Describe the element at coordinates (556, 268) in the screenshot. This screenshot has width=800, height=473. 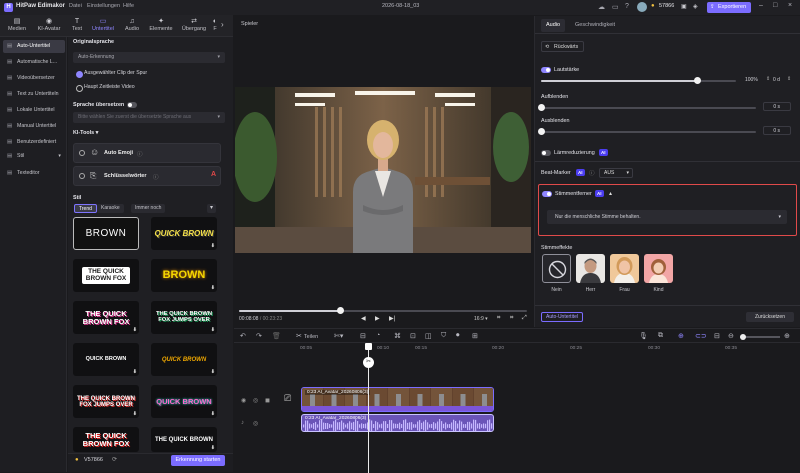
I see `voice-none-option` at that location.